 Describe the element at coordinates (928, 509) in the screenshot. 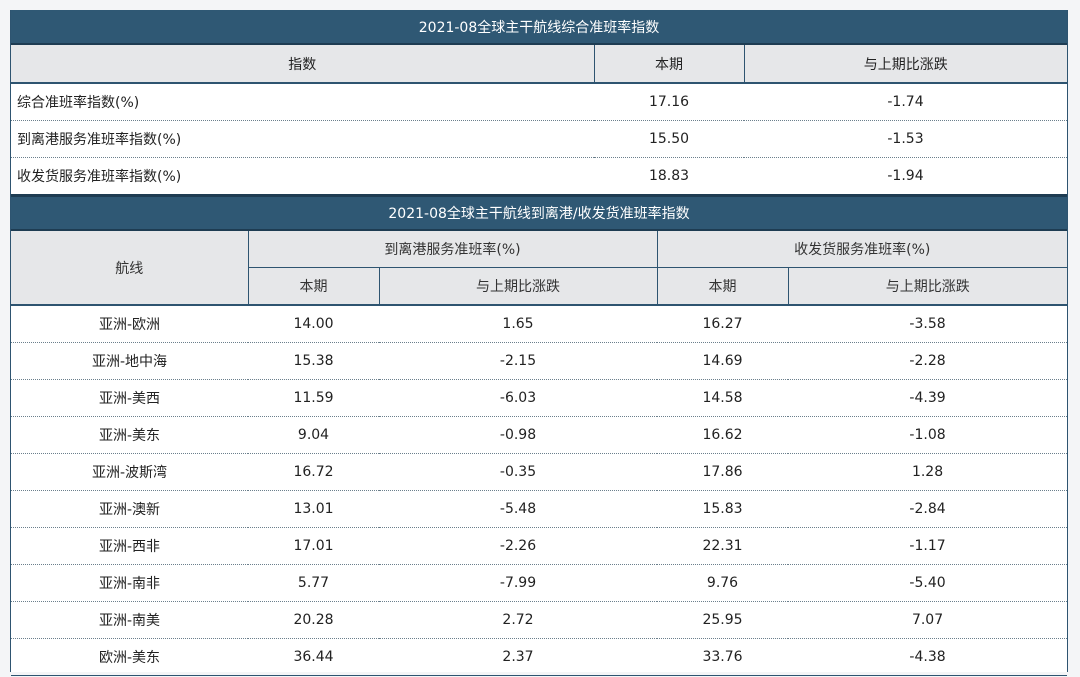

I see `shipping-change-cell: -2.84` at that location.